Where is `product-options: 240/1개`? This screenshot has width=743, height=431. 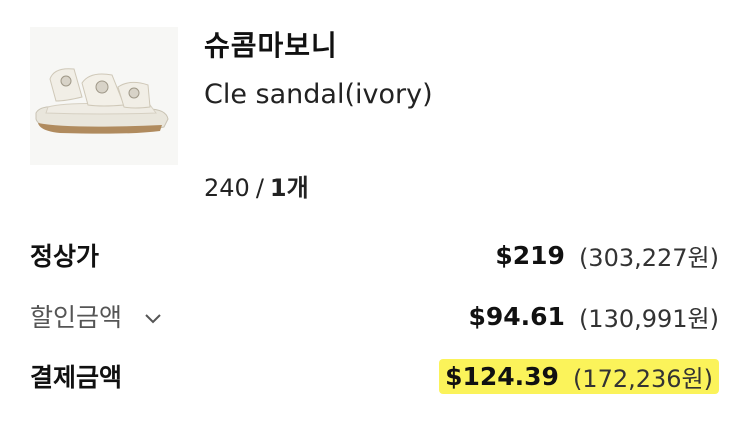 product-options: 240/1개 is located at coordinates (256, 185).